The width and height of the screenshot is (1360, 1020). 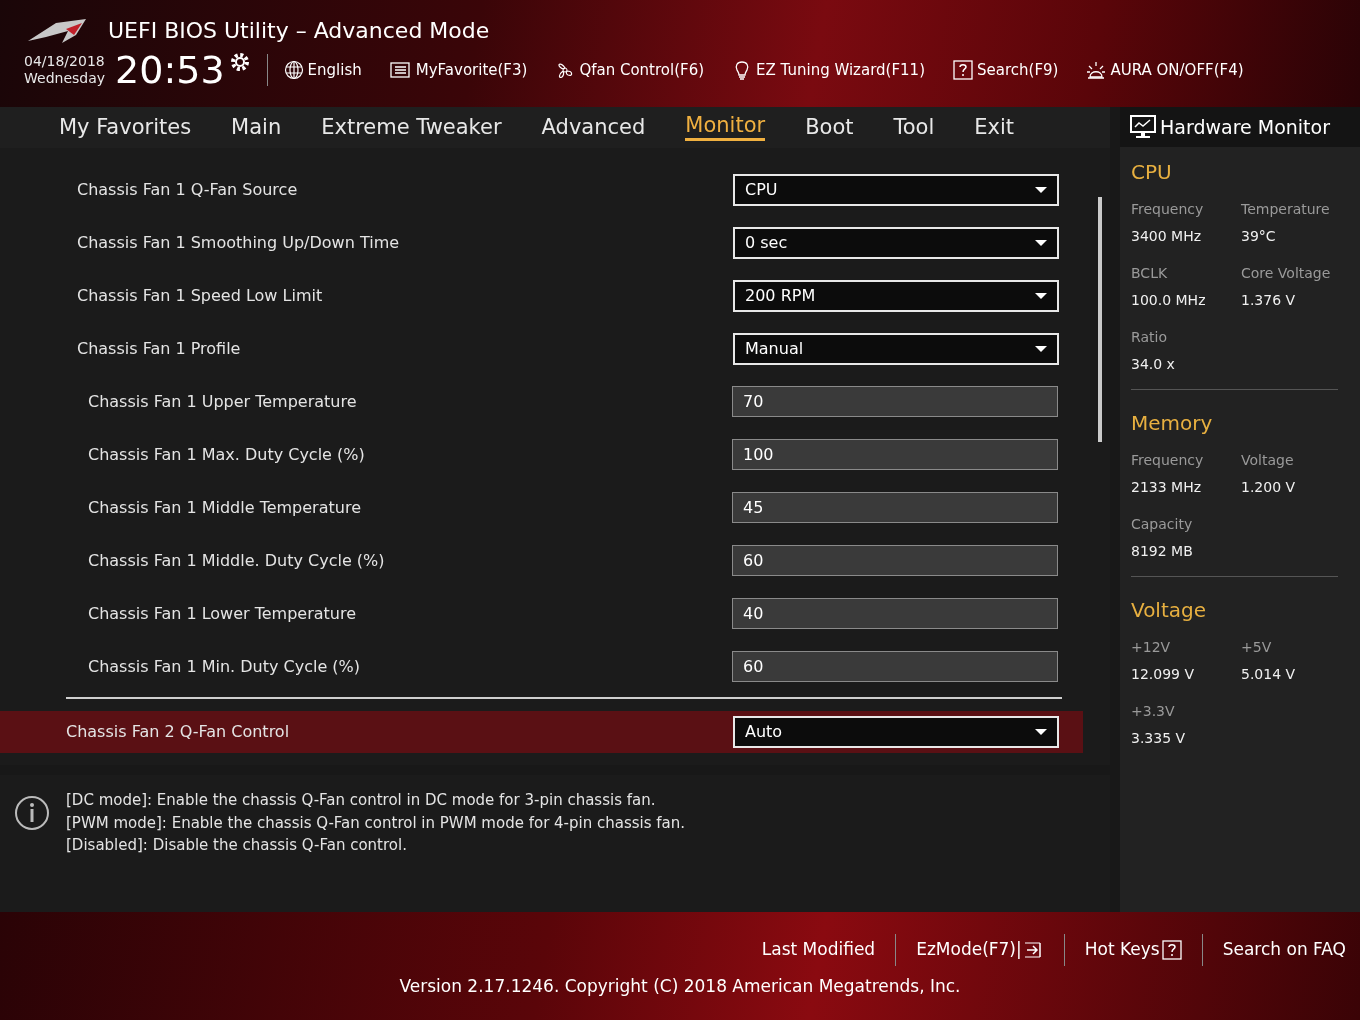 I want to click on monitor-value: 2133 MHz, so click(x=1167, y=487).